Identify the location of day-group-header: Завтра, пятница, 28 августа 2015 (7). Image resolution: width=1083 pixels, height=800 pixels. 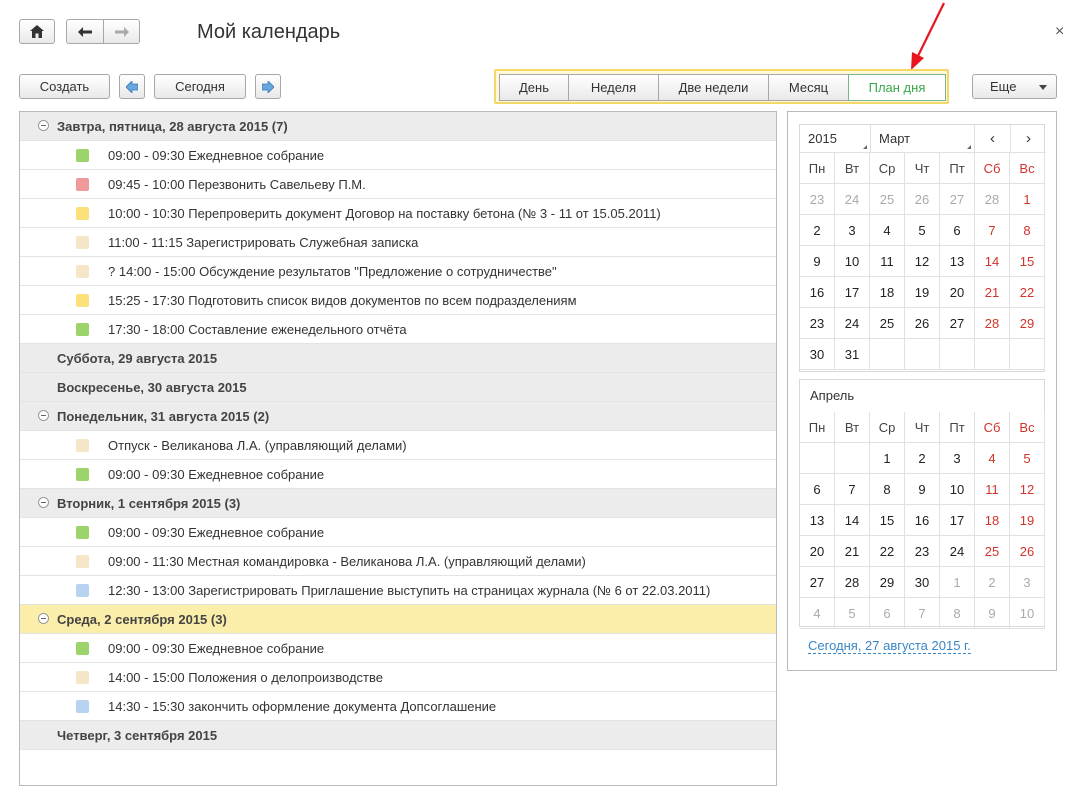
(398, 126).